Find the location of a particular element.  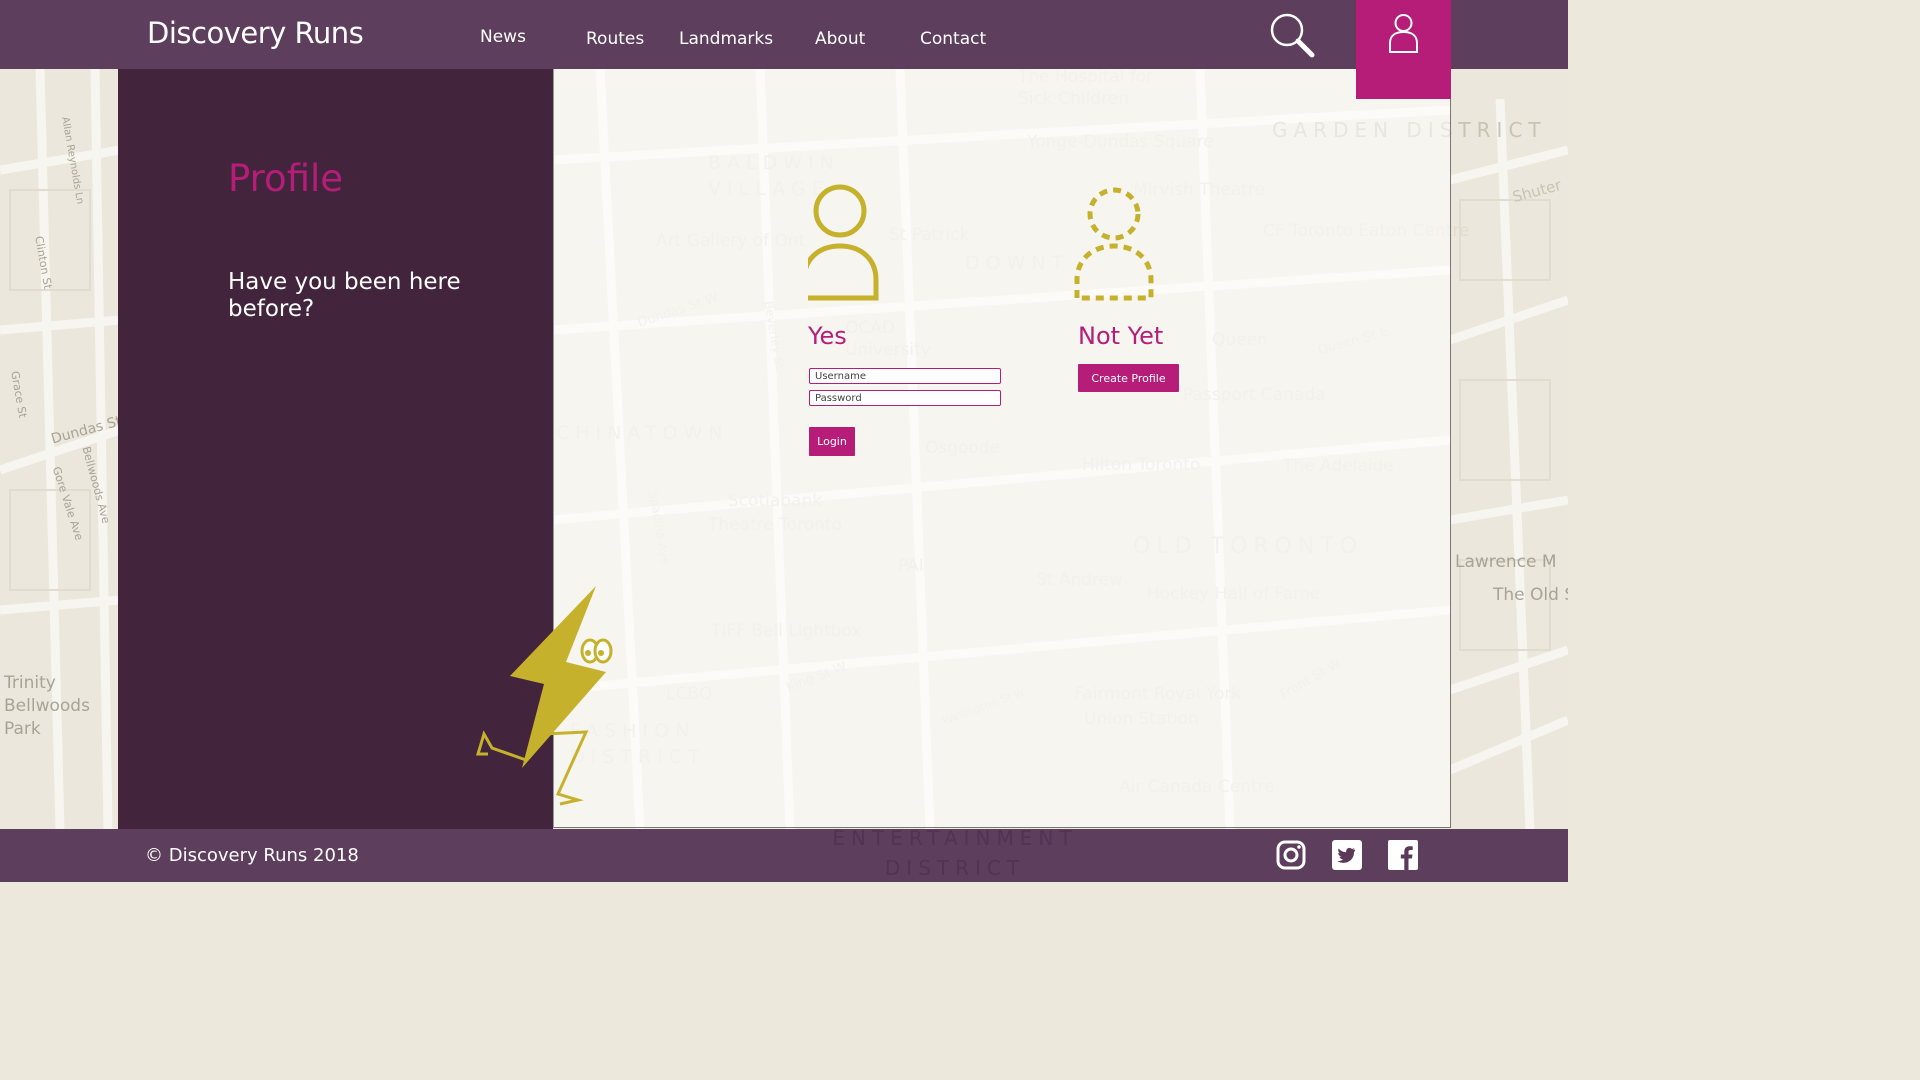

page-title: Profile is located at coordinates (286, 178).